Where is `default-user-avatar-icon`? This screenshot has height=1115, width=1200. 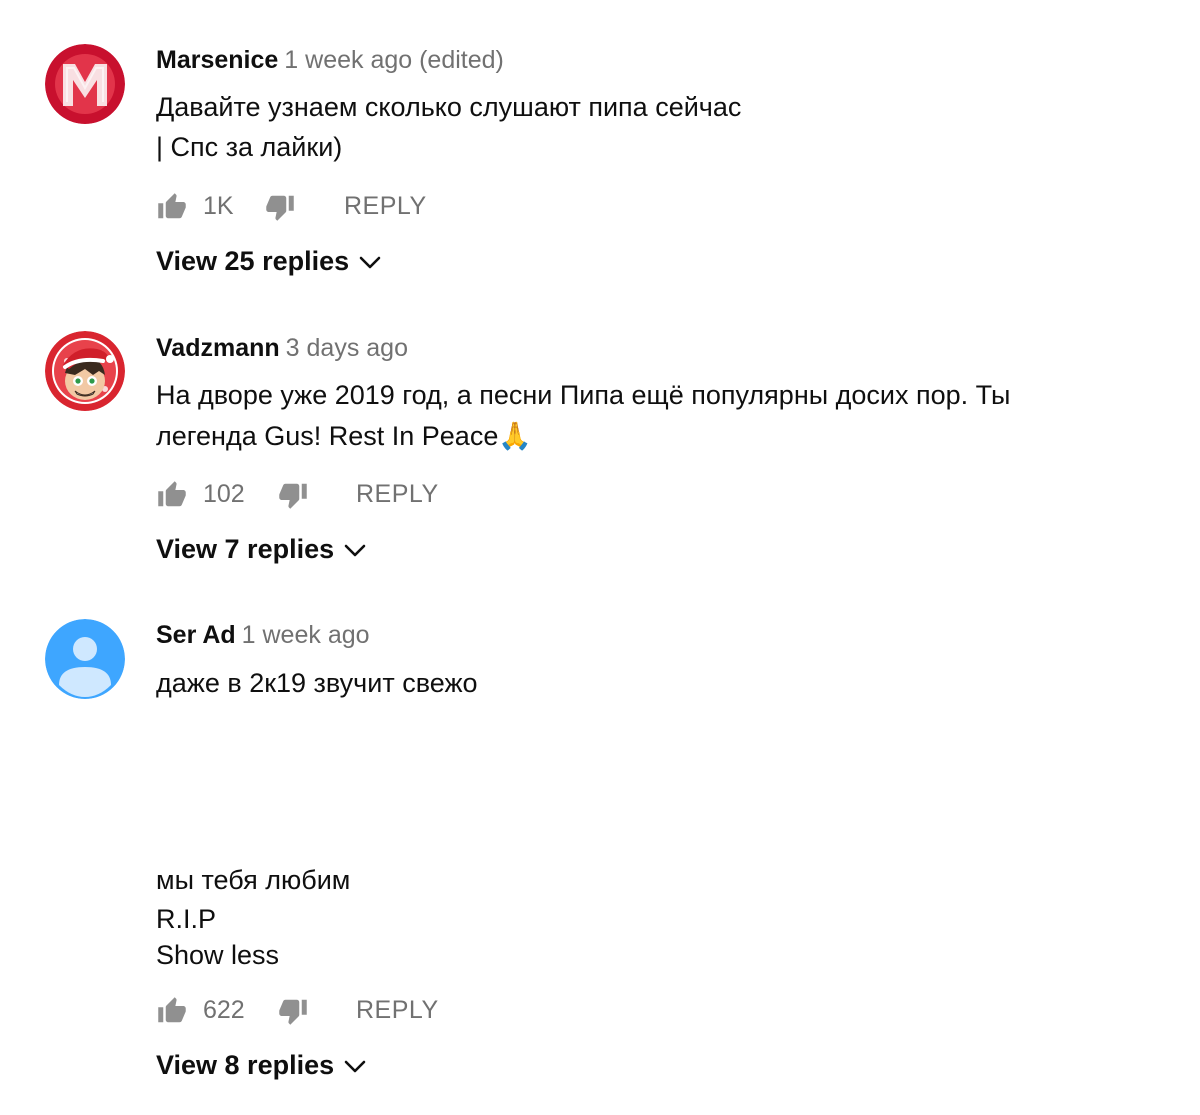 default-user-avatar-icon is located at coordinates (85, 659).